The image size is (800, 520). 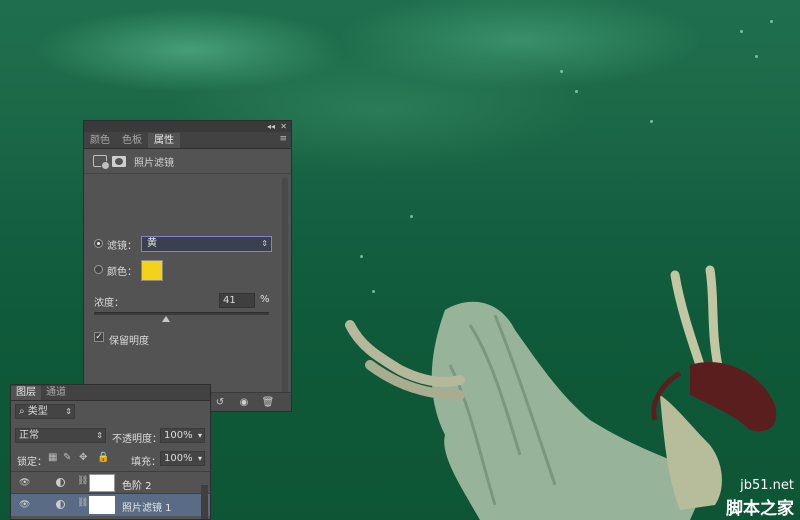 I want to click on density-slider-track, so click(x=181, y=313).